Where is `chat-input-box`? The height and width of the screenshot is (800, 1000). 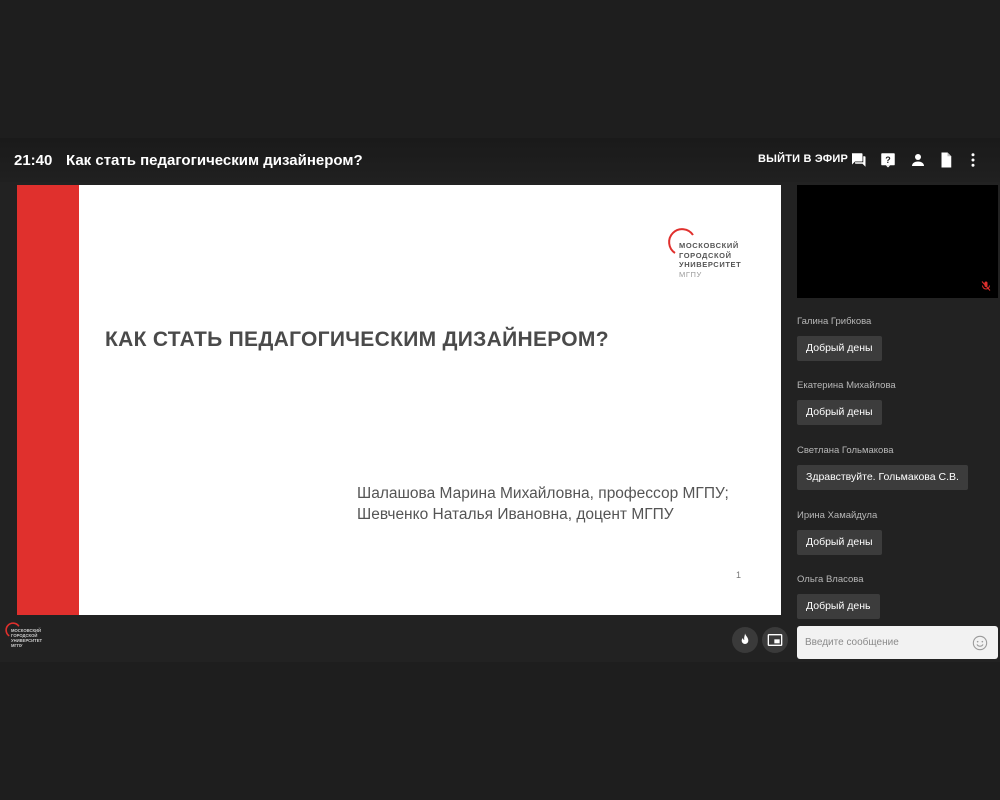
chat-input-box is located at coordinates (897, 642).